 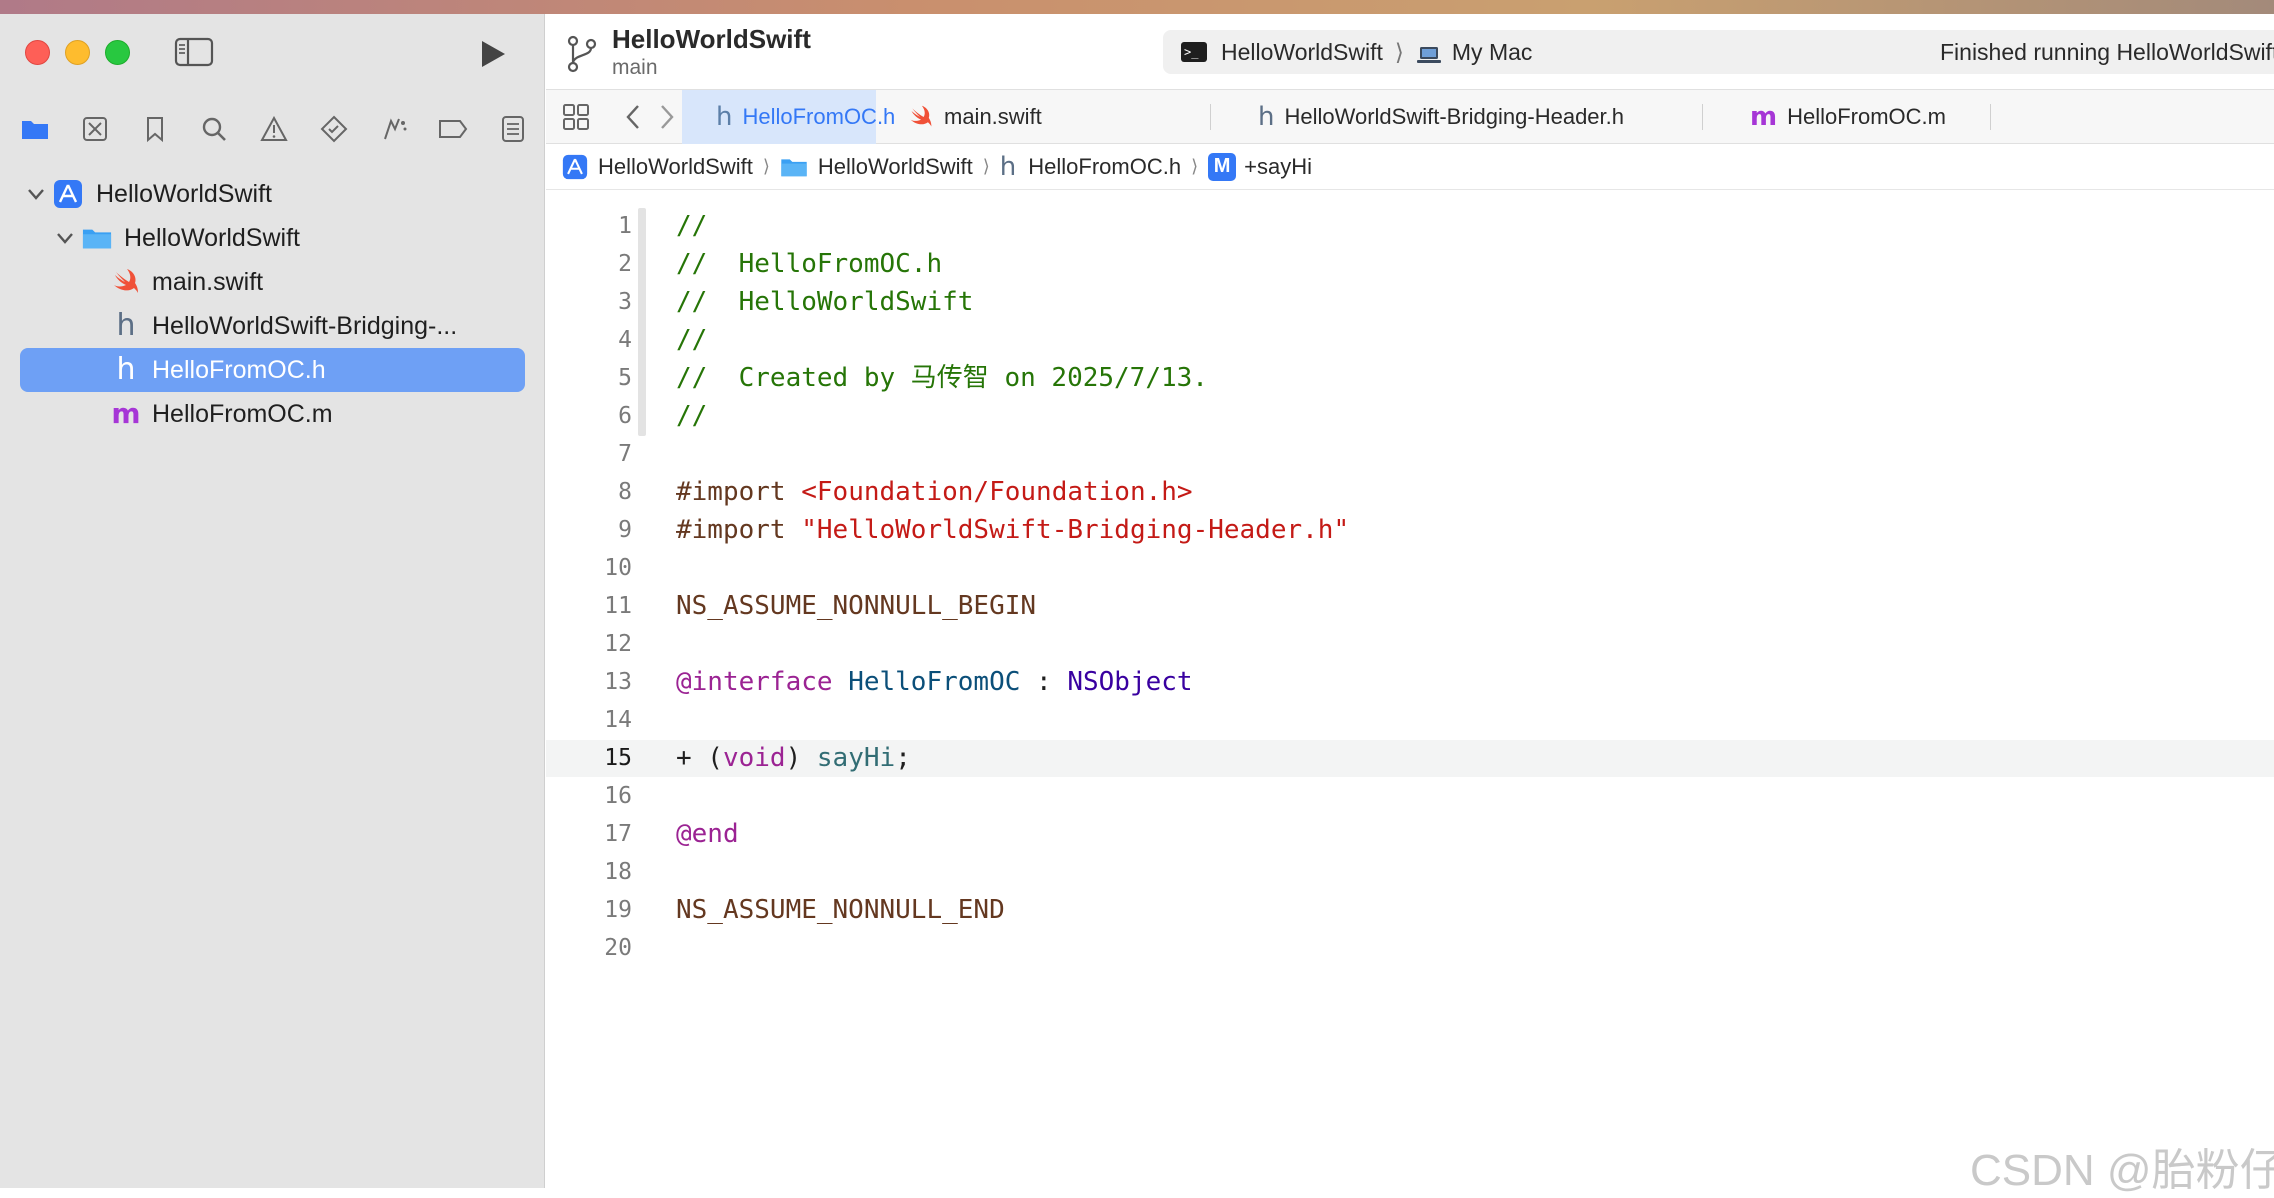 What do you see at coordinates (625, 530) in the screenshot?
I see `line-number: 9` at bounding box center [625, 530].